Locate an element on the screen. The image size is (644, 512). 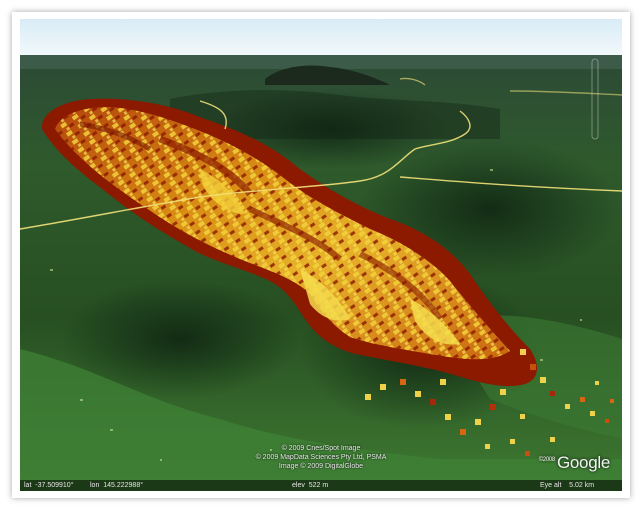
credit-line: © 2009 MapData Sciences Pty Ltd, PSMA is located at coordinates (321, 457).